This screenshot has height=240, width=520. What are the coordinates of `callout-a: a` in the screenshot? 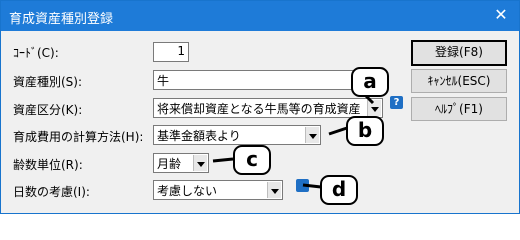 It's located at (370, 82).